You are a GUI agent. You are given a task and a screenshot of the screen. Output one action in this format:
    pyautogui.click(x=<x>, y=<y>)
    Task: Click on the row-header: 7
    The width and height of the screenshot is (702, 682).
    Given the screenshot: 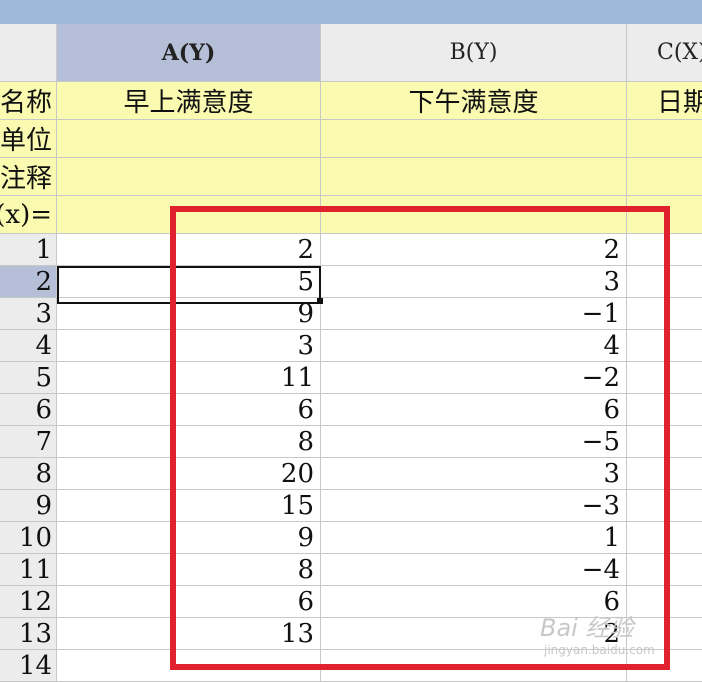 What is the action you would take?
    pyautogui.click(x=28, y=442)
    